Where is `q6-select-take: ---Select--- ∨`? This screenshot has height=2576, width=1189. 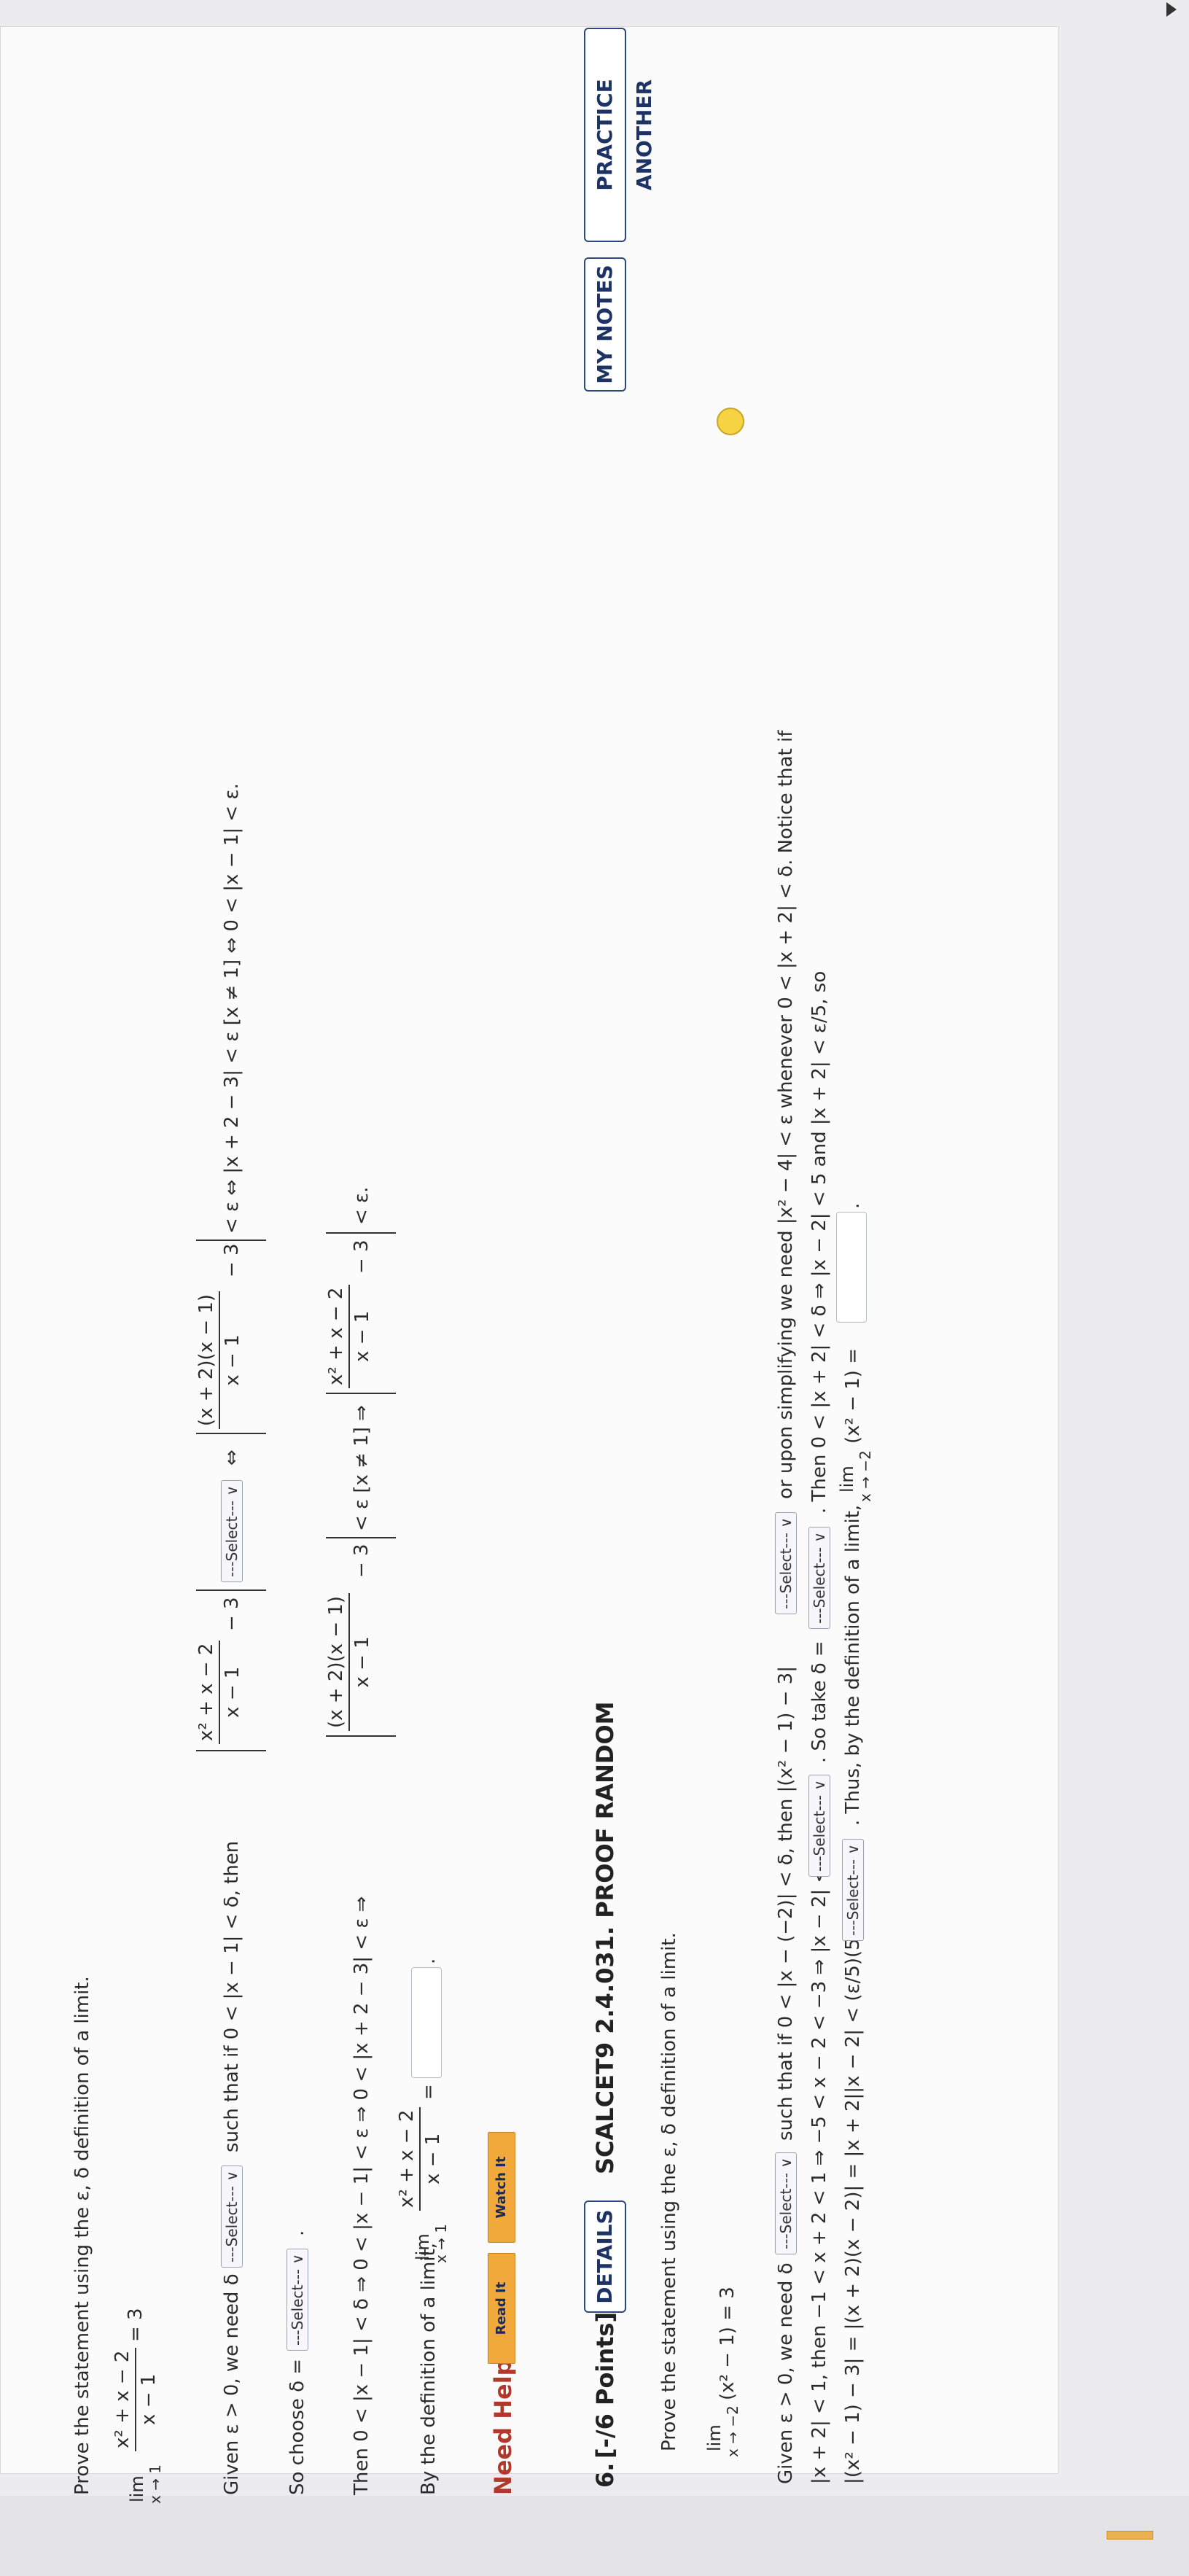
q6-select-take: ---Select--- ∨ is located at coordinates (819, 1578).